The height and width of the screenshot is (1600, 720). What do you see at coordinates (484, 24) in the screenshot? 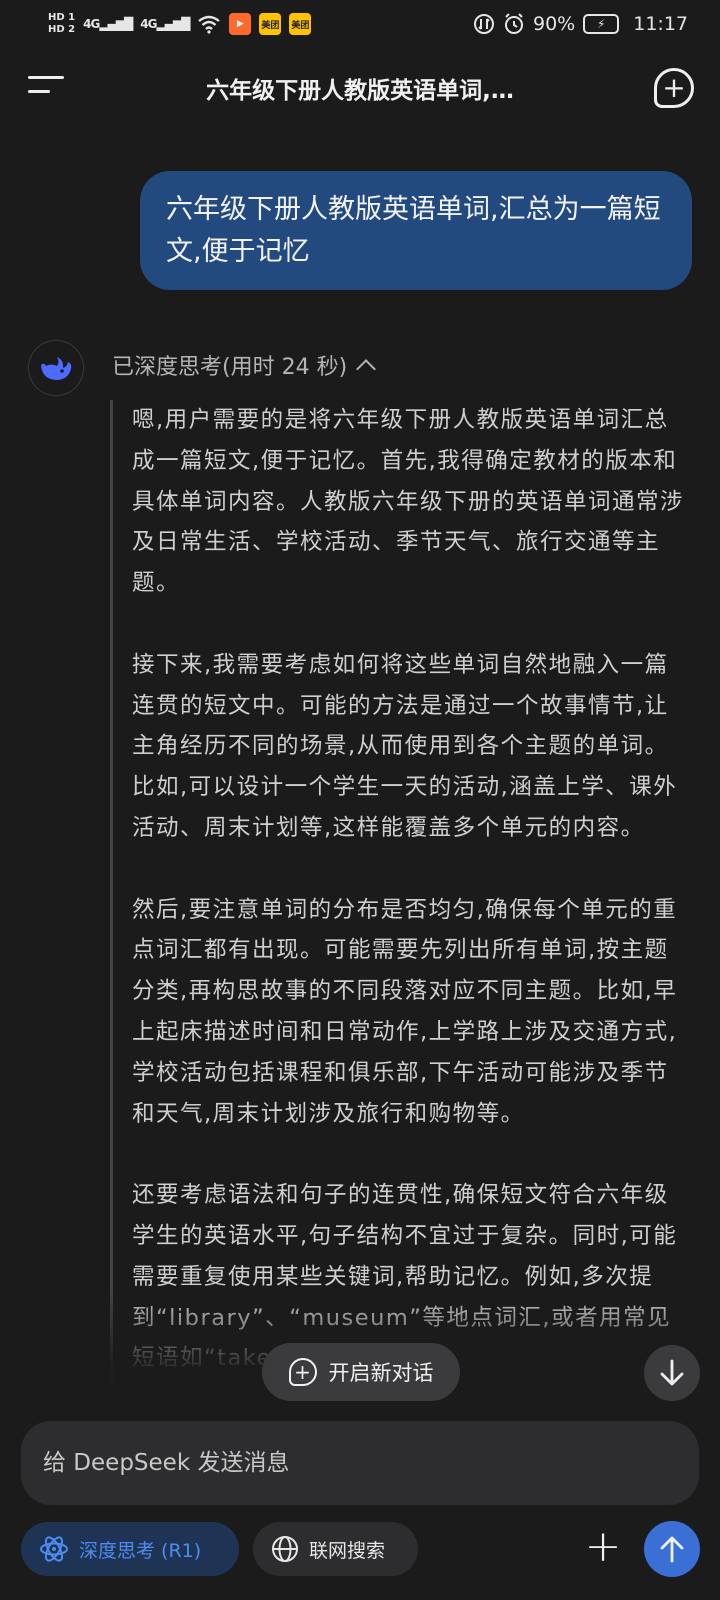
I see `data-saver-icon` at bounding box center [484, 24].